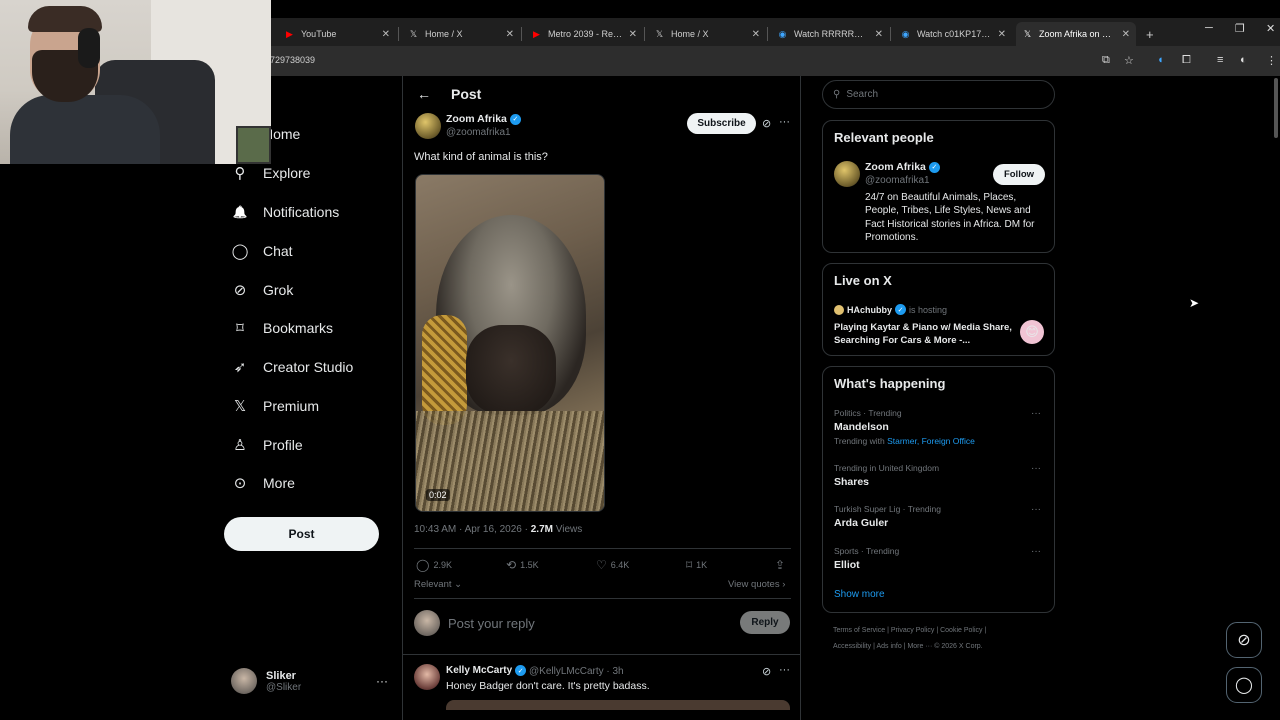 This screenshot has width=1280, height=720. Describe the element at coordinates (721, 123) in the screenshot. I see `subscribe-button: Subscribe` at that location.